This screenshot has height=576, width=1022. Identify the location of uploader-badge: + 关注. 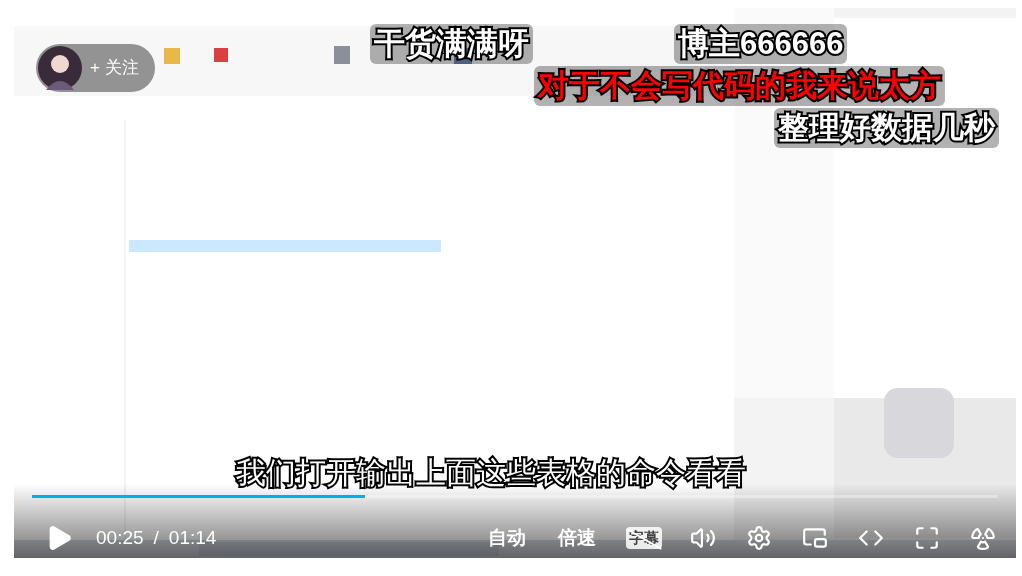
(95, 68).